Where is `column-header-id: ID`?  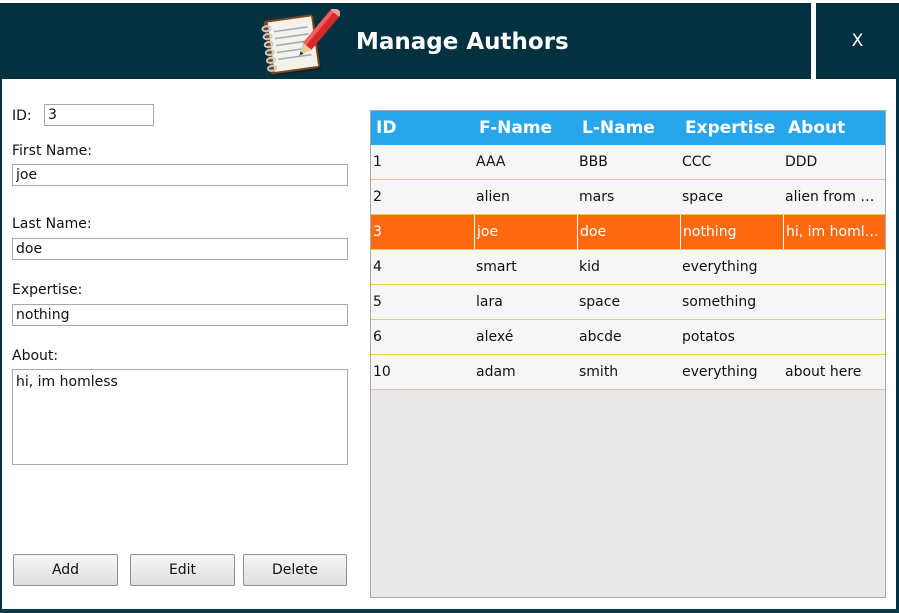
column-header-id: ID is located at coordinates (422, 128).